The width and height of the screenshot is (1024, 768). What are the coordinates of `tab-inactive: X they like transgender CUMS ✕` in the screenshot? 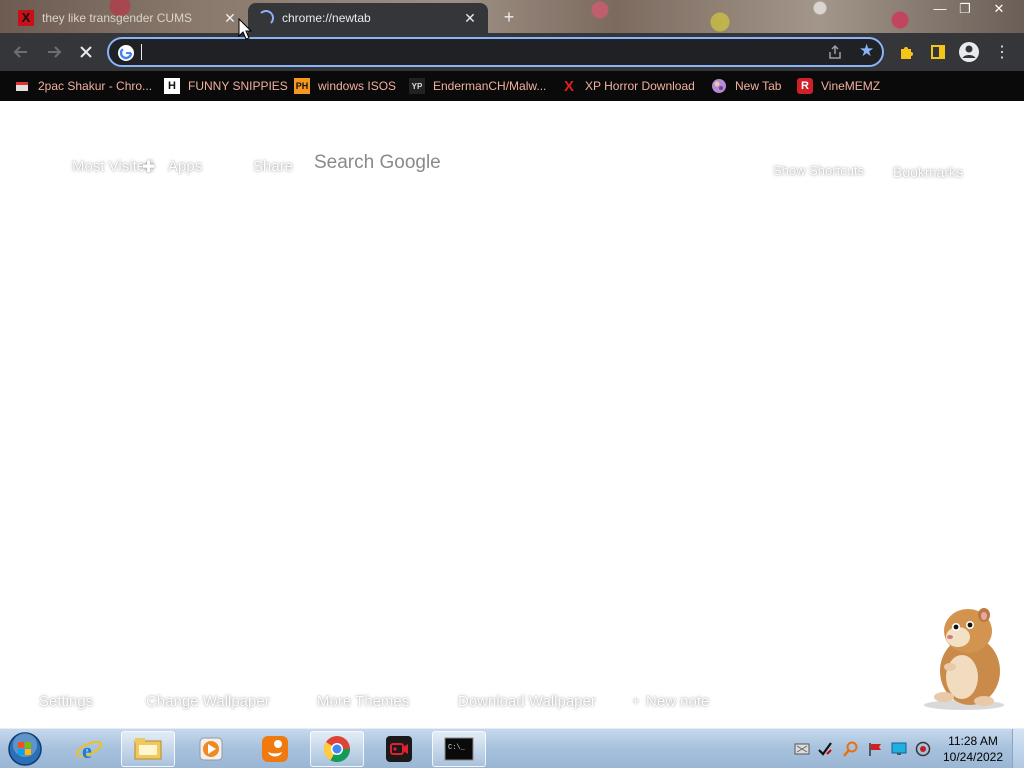 It's located at (128, 18).